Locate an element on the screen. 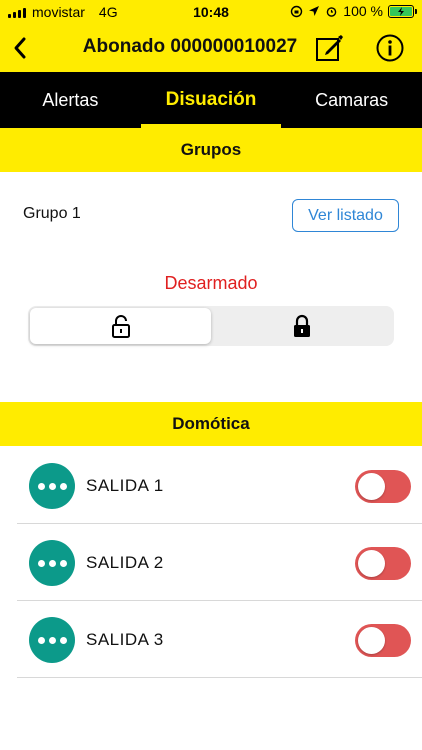 The image size is (422, 750). alarm-icon is located at coordinates (331, 11).